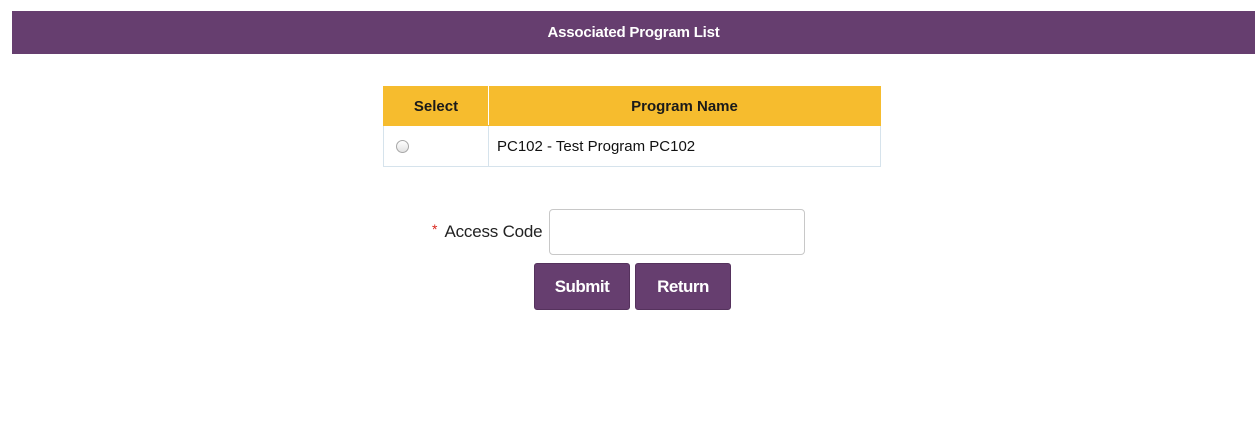  Describe the element at coordinates (582, 286) in the screenshot. I see `submit-button: Submit` at that location.